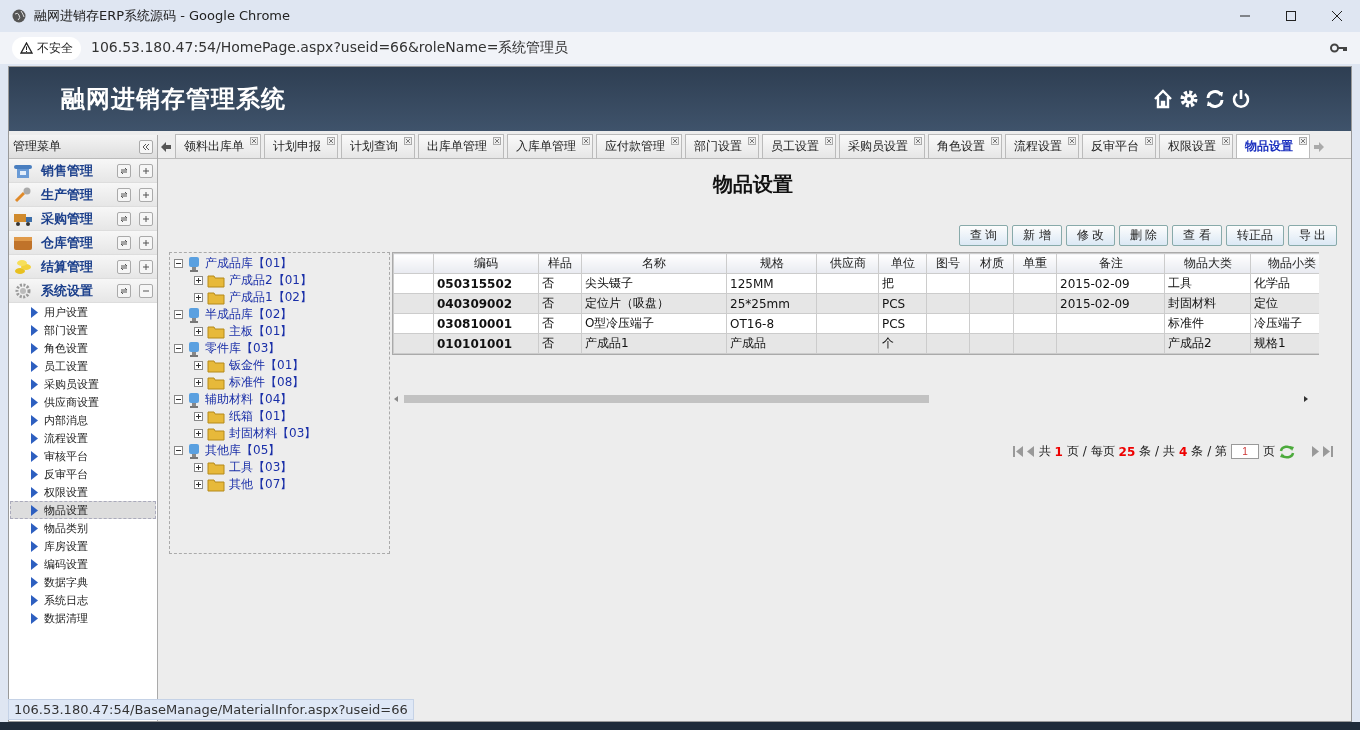  What do you see at coordinates (243, 450) in the screenshot?
I see `tree-node: 其他库【05】` at bounding box center [243, 450].